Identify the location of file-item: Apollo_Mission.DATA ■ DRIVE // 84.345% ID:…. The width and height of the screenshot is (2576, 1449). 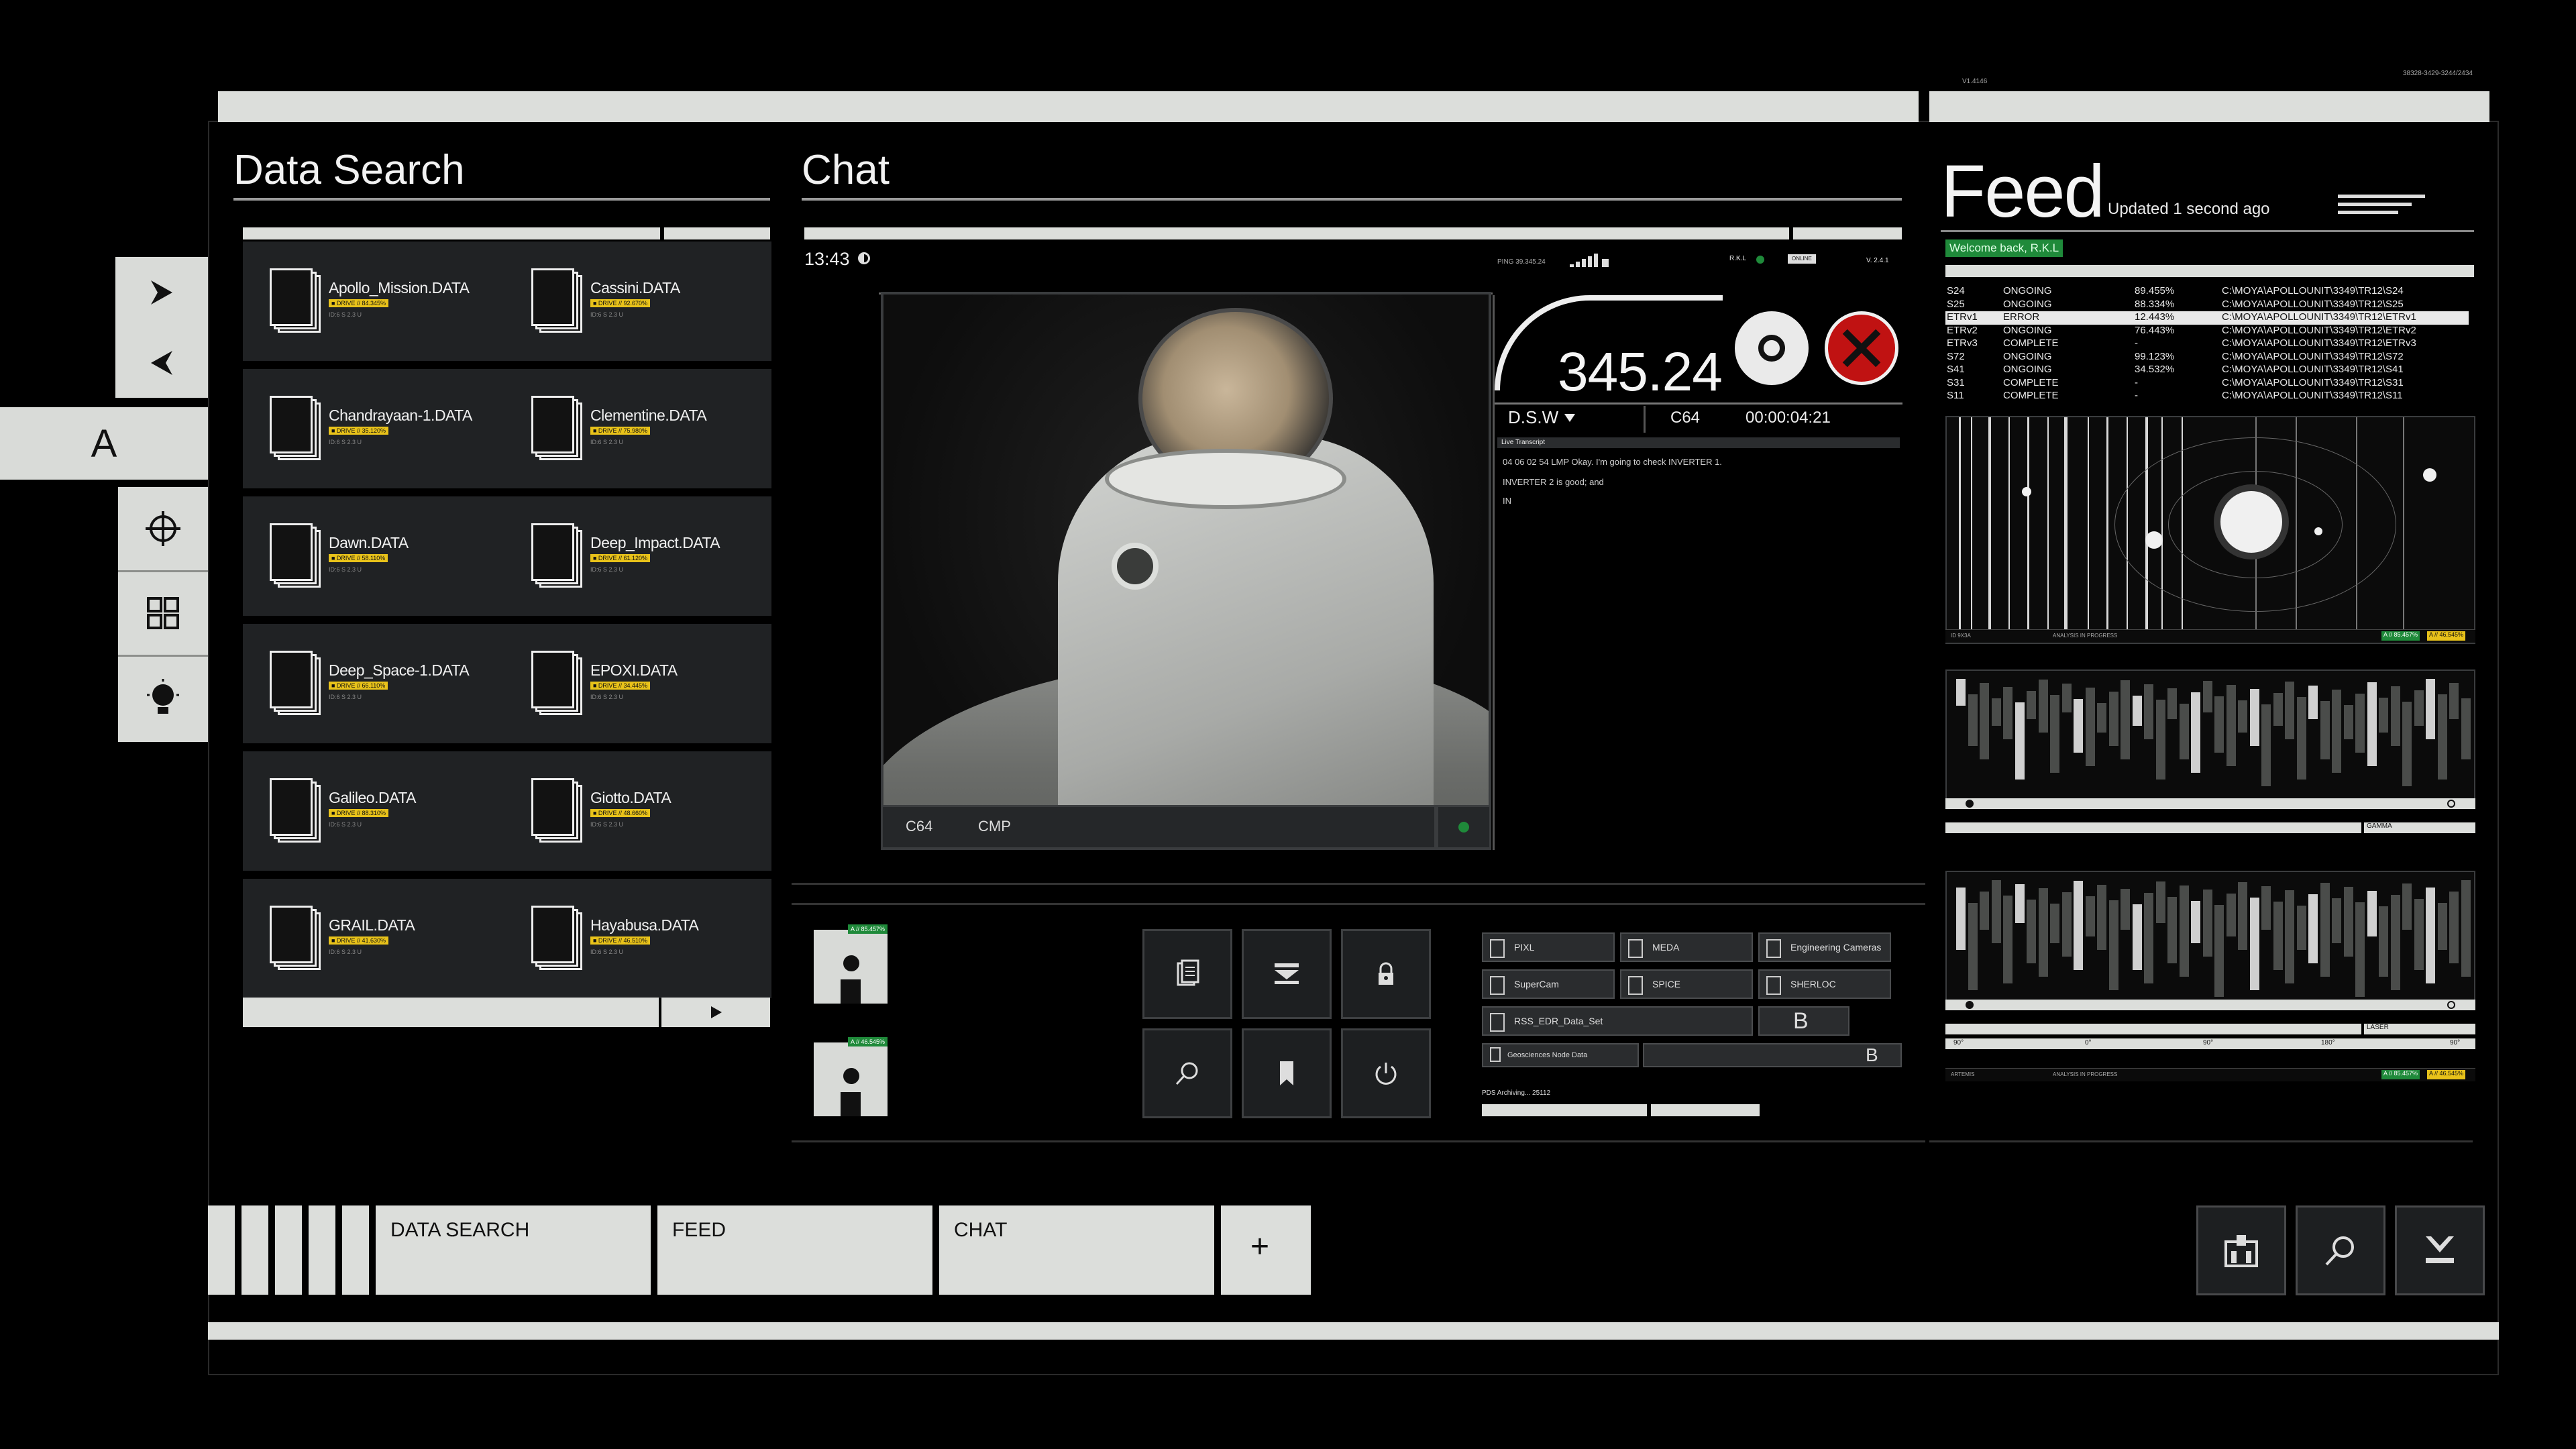
(397, 301).